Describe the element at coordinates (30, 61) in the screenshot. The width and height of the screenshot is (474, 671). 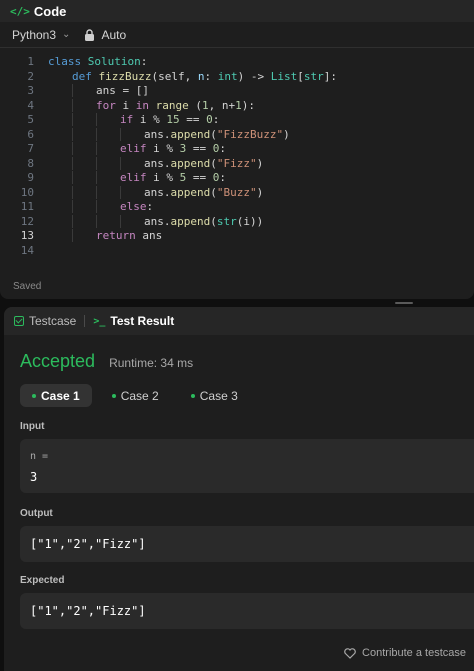
I see `line-number: 1` at that location.